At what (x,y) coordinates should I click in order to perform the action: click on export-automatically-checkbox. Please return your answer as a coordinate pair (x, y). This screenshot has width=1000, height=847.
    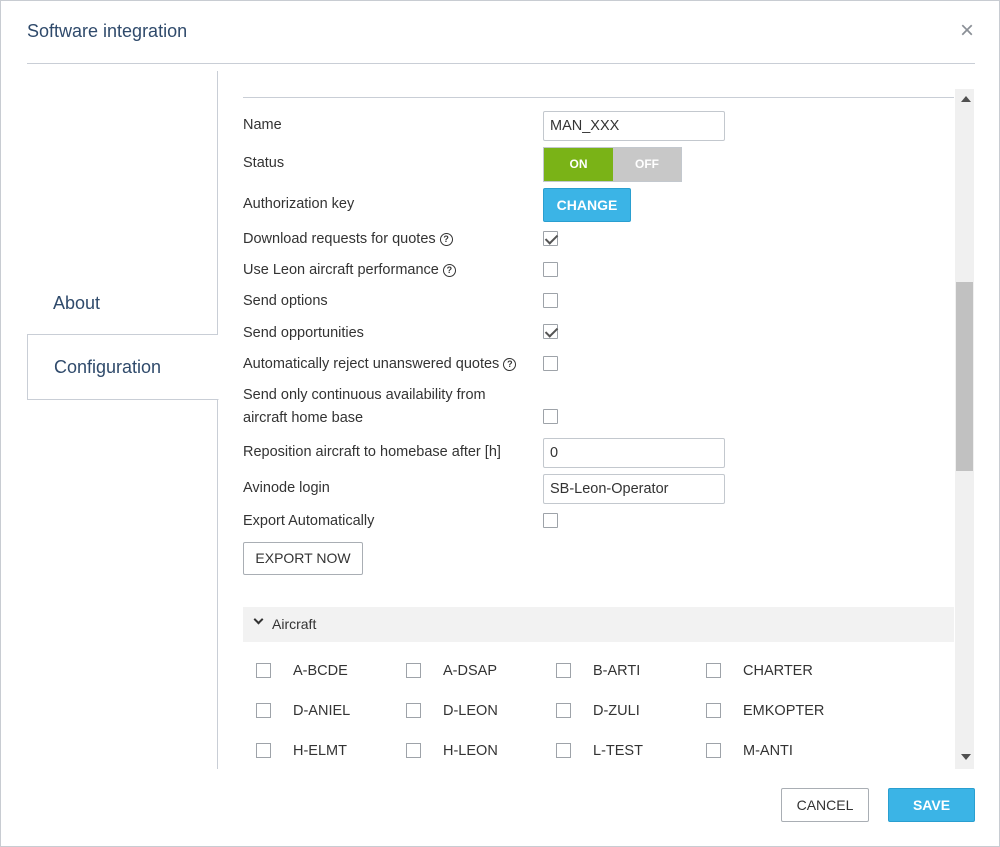
    Looking at the image, I should click on (550, 520).